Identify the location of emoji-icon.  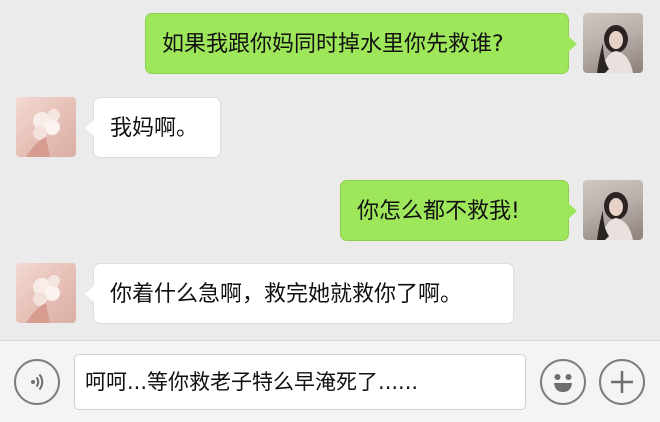
(563, 383).